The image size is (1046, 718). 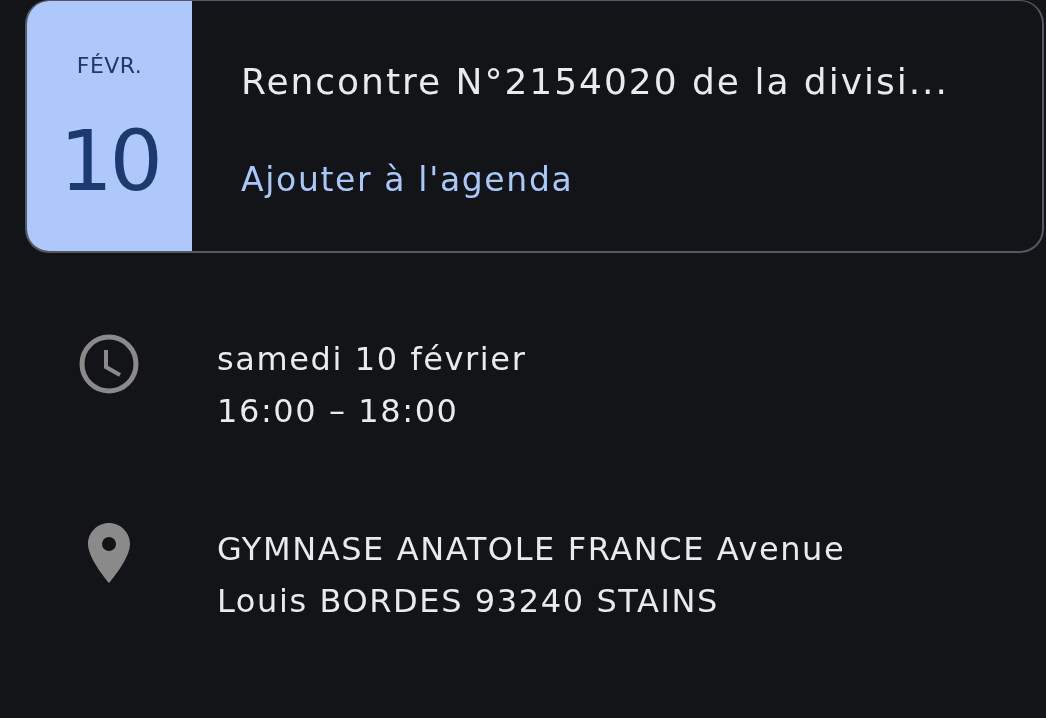 What do you see at coordinates (108, 364) in the screenshot?
I see `clock-icon` at bounding box center [108, 364].